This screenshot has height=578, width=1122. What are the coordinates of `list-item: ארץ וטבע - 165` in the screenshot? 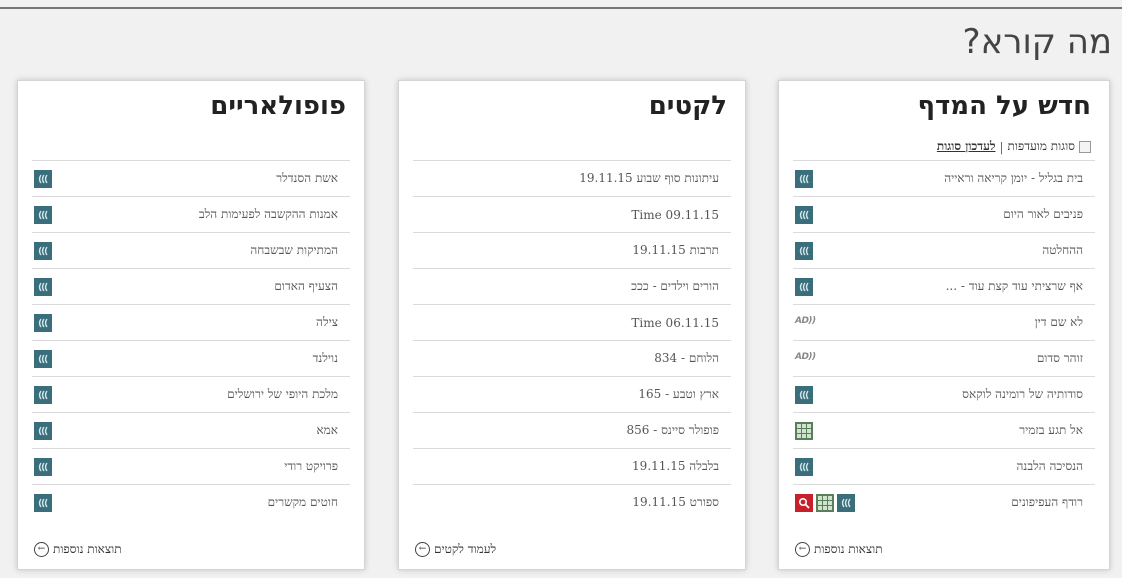 It's located at (572, 394).